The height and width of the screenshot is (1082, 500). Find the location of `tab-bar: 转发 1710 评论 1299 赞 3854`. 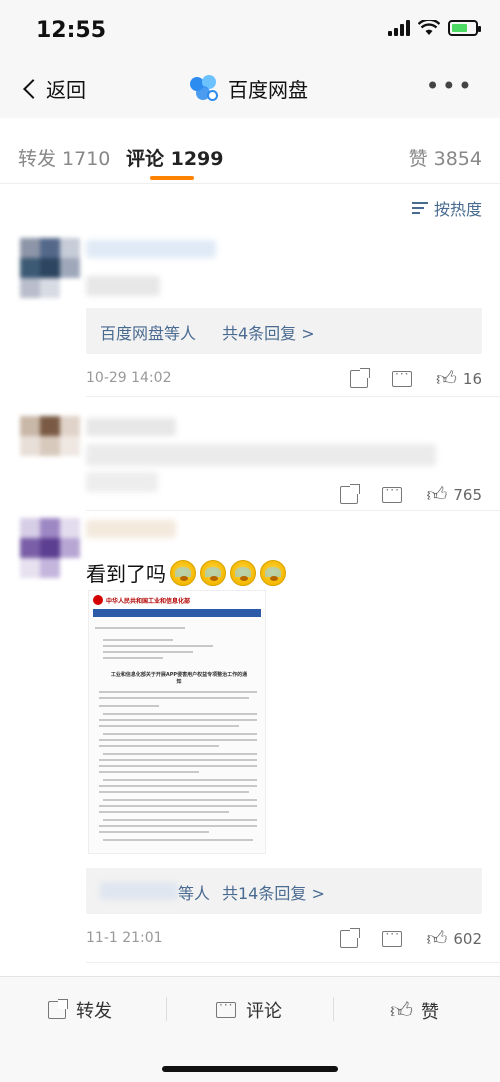

tab-bar: 转发 1710 评论 1299 赞 3854 is located at coordinates (250, 151).